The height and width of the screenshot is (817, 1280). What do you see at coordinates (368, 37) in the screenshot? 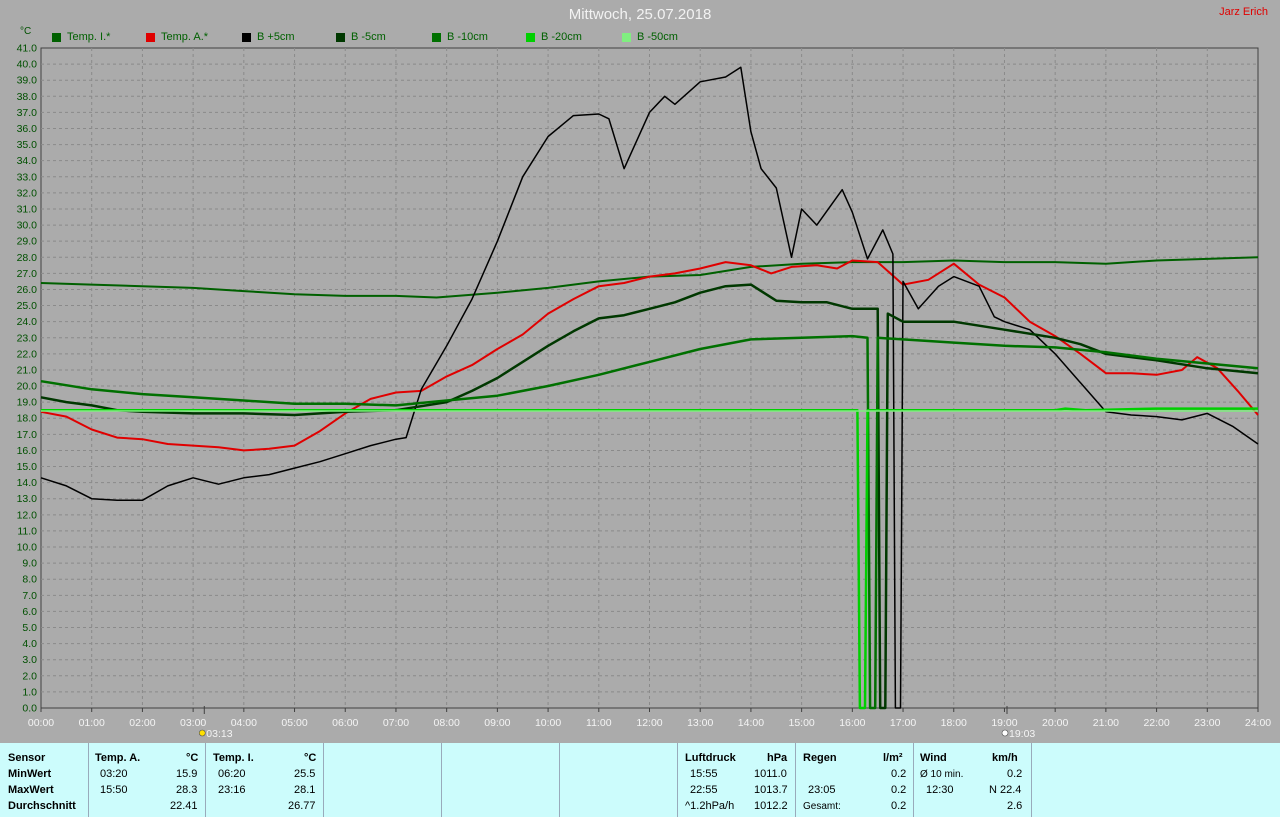
I see `legend-label: B -5cm` at bounding box center [368, 37].